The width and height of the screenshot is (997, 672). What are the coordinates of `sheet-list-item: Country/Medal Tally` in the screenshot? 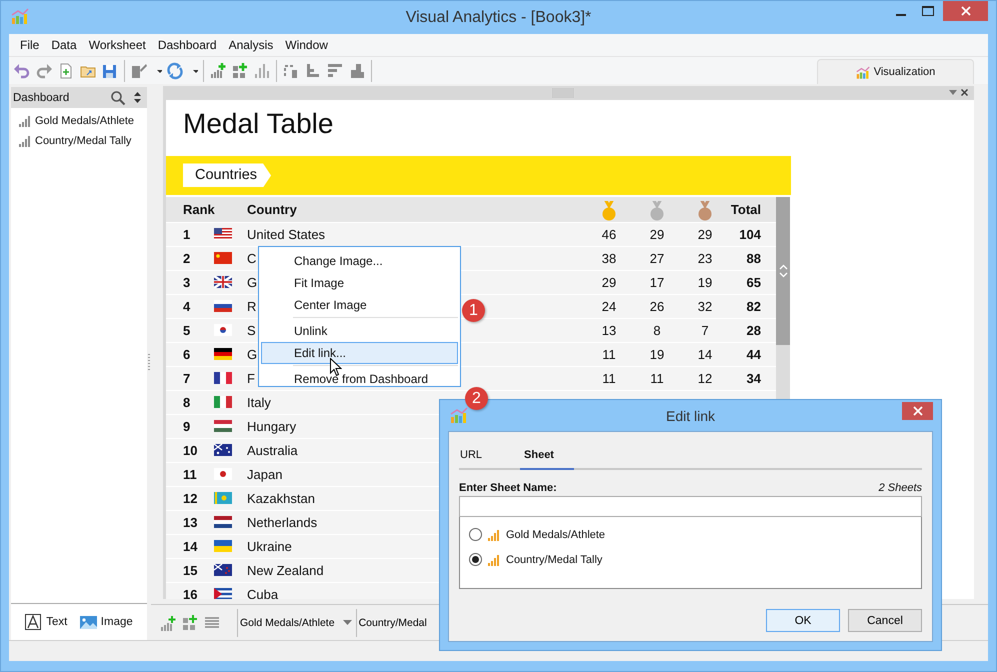 It's located at (79, 141).